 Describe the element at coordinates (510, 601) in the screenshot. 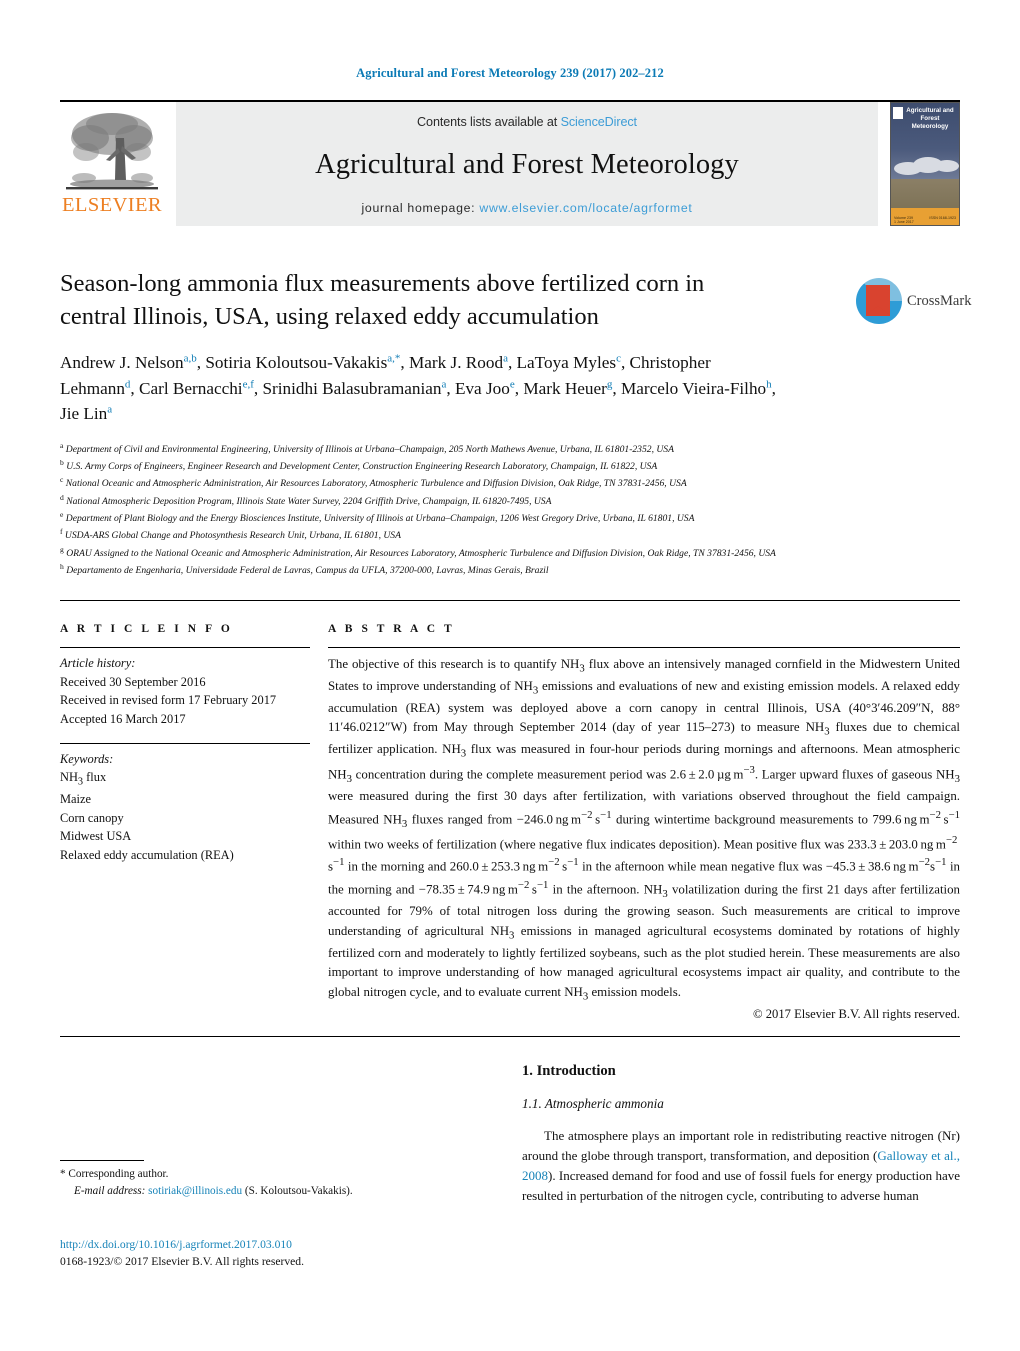

I see `divider-above-abstract` at that location.